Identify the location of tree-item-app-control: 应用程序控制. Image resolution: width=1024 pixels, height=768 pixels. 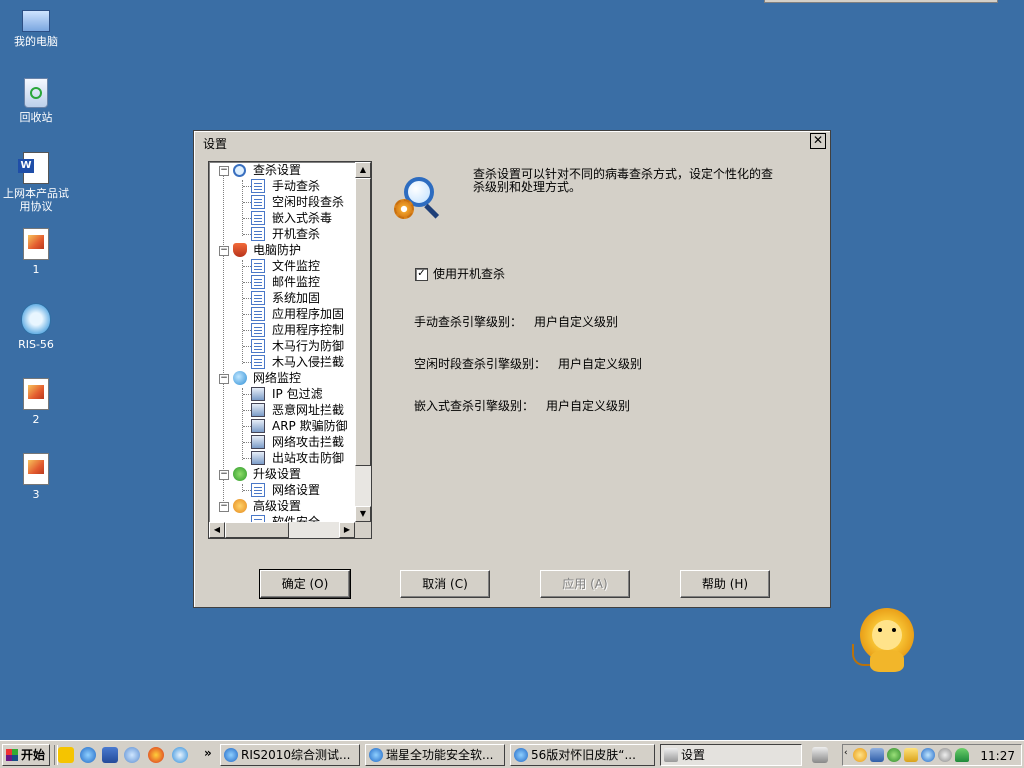
(282, 330).